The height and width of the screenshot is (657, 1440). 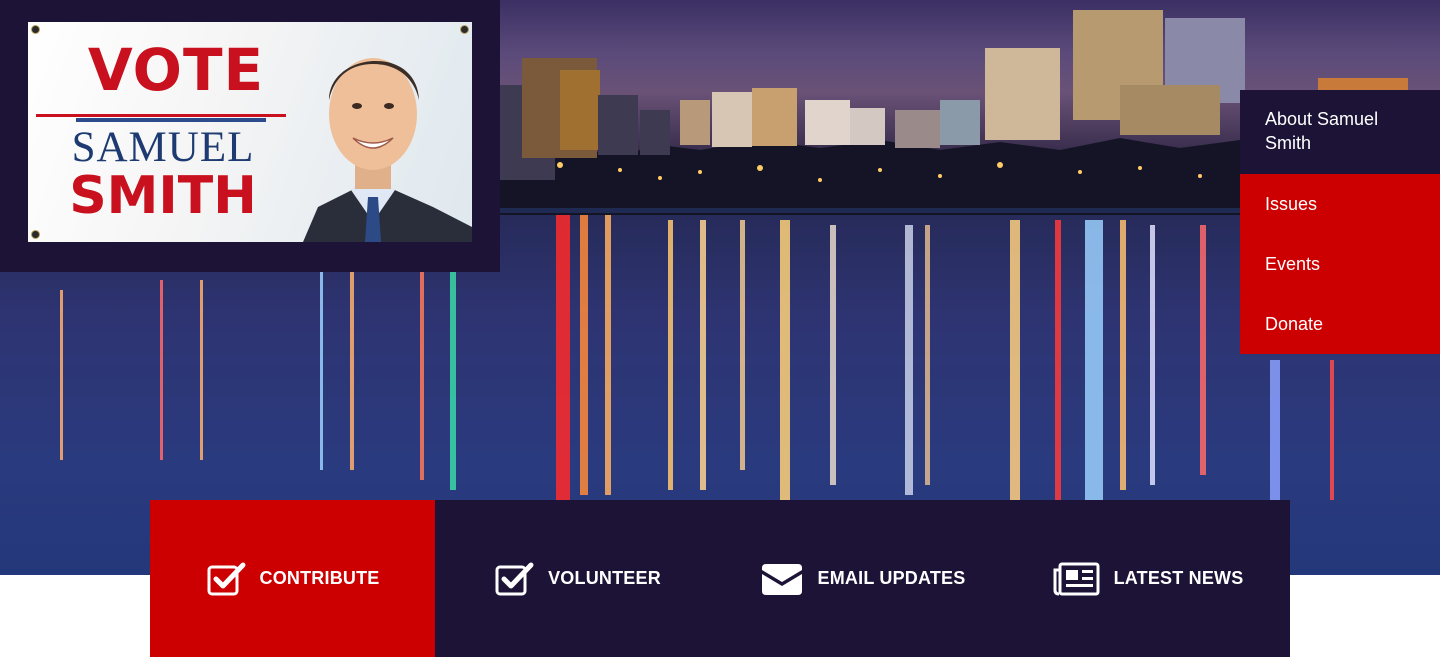 I want to click on nav-item-donate: Donate, so click(x=1340, y=324).